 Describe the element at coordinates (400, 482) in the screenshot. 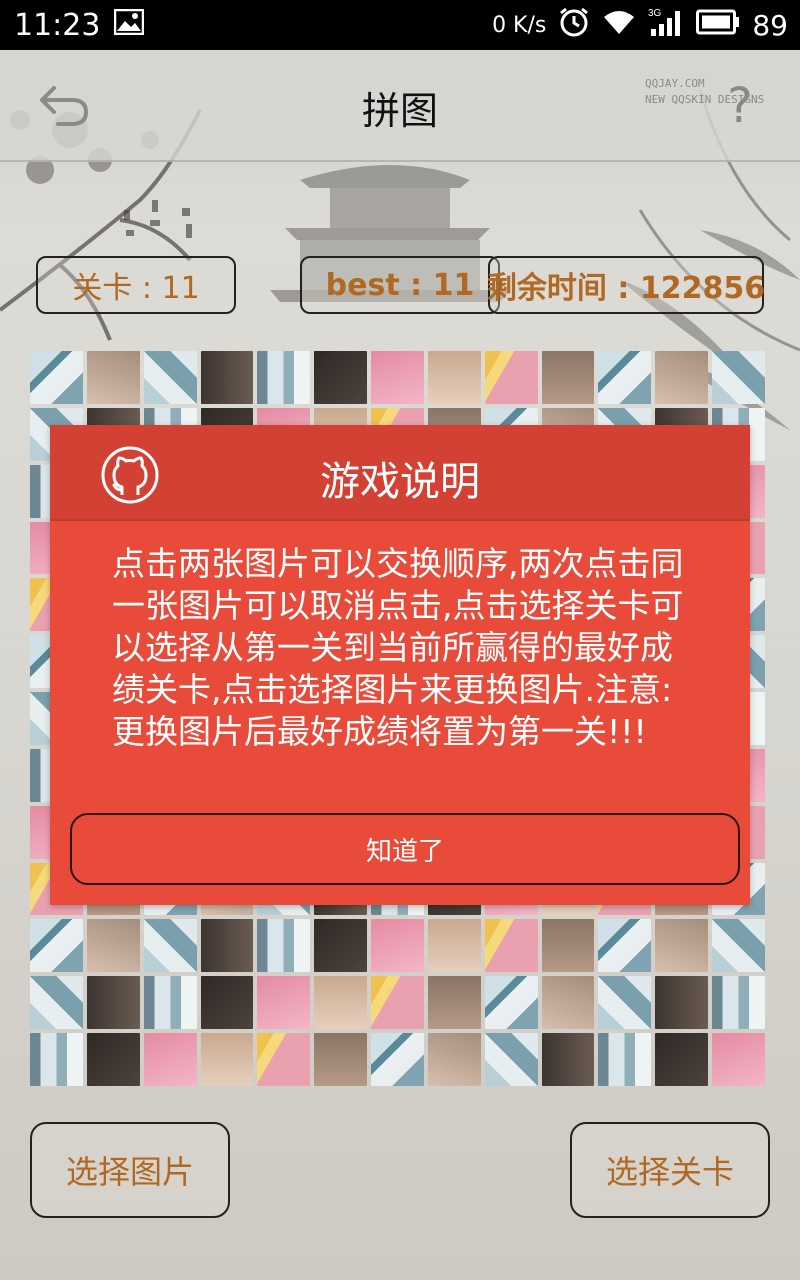

I see `dialog-title: 游戏说明` at that location.